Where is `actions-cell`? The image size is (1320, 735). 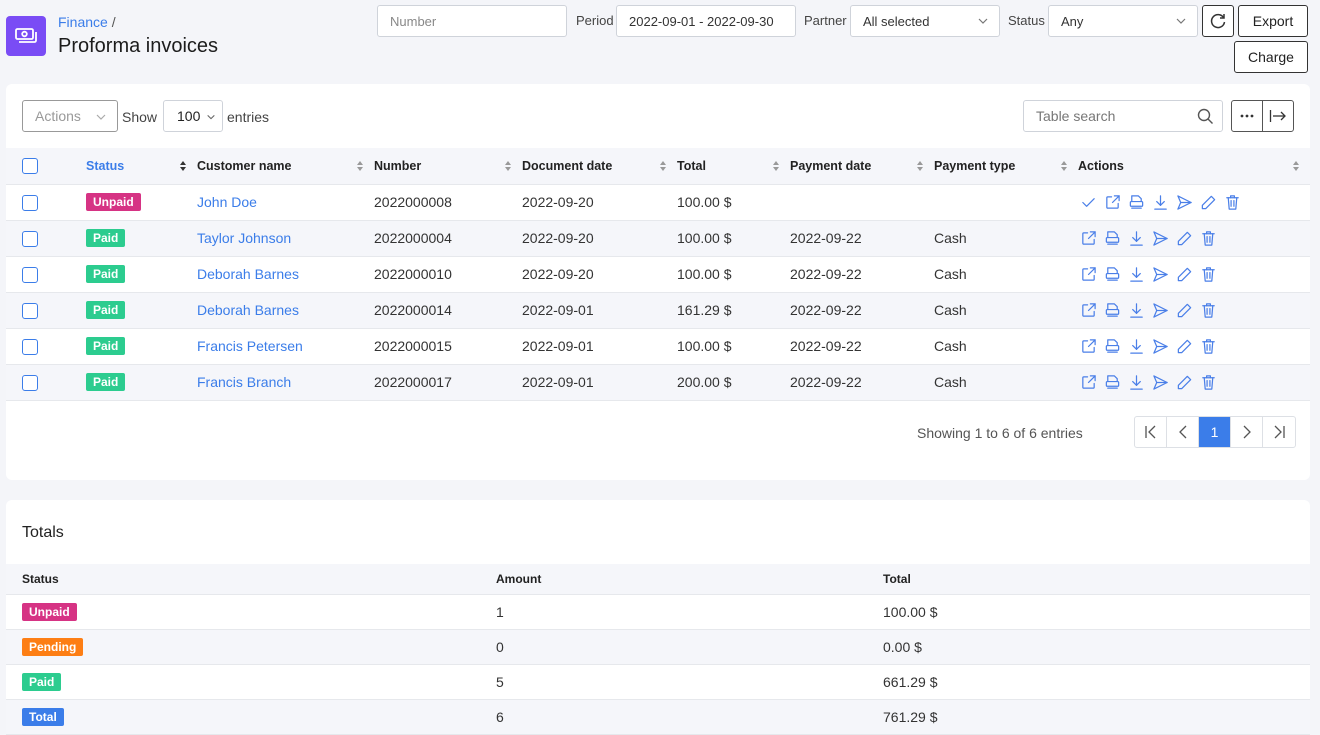
actions-cell is located at coordinates (1194, 274).